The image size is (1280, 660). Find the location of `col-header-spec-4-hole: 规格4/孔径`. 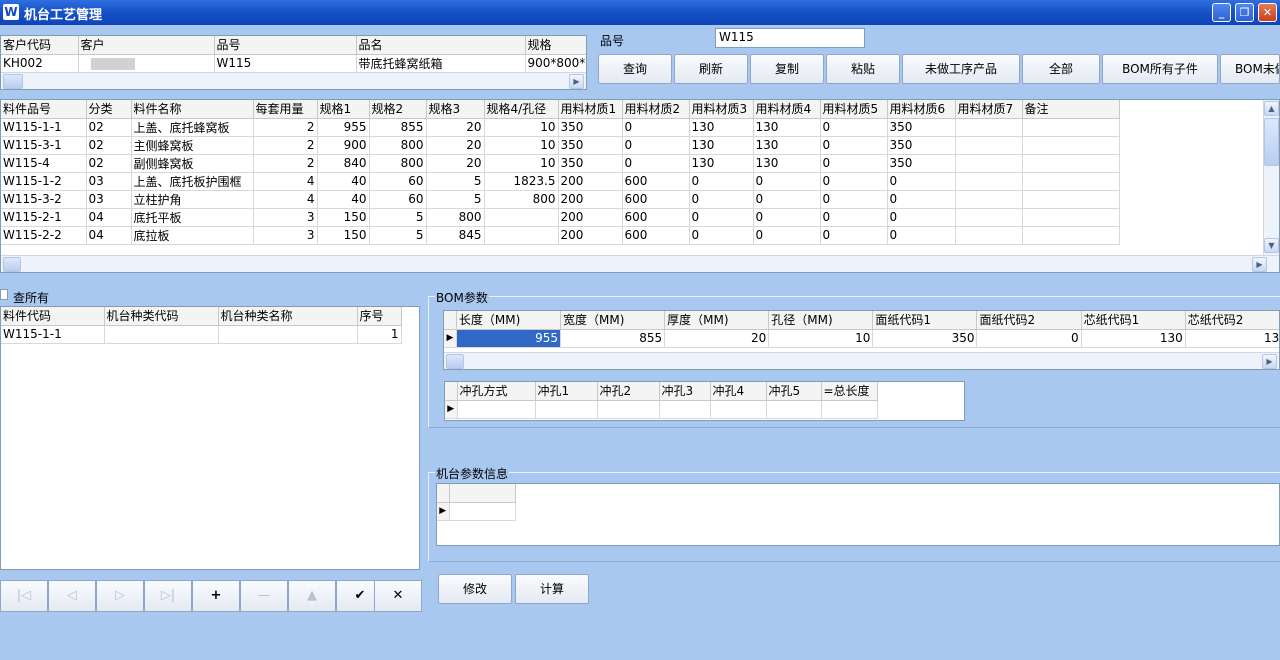

col-header-spec-4-hole: 规格4/孔径 is located at coordinates (521, 109).